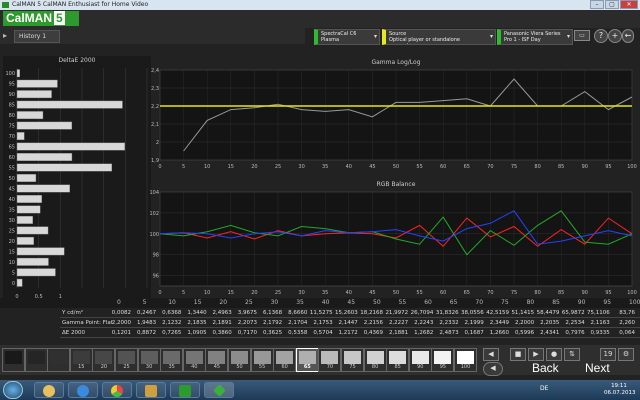 This screenshot has height=400, width=640. Describe the element at coordinates (550, 333) in the screenshot. I see `table-cell: 2,4341` at that location.